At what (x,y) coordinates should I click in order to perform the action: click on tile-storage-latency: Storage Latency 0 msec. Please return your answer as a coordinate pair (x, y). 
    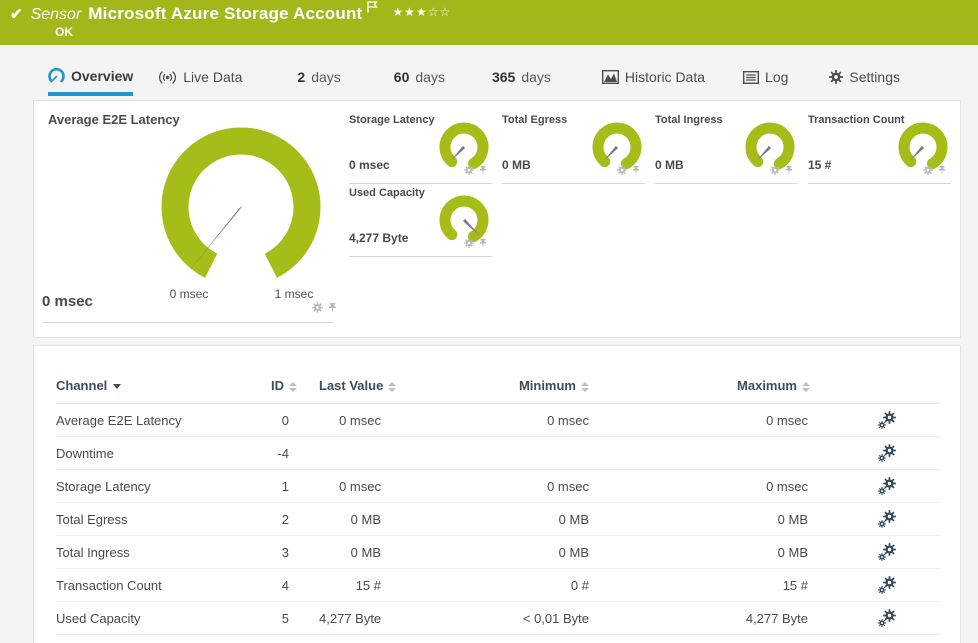
    Looking at the image, I should click on (420, 147).